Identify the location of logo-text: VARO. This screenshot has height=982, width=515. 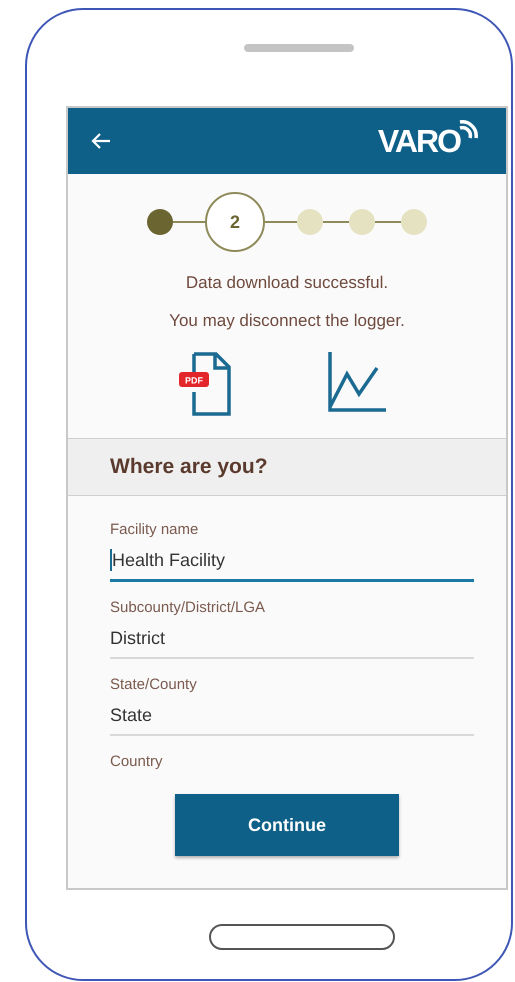
(419, 141).